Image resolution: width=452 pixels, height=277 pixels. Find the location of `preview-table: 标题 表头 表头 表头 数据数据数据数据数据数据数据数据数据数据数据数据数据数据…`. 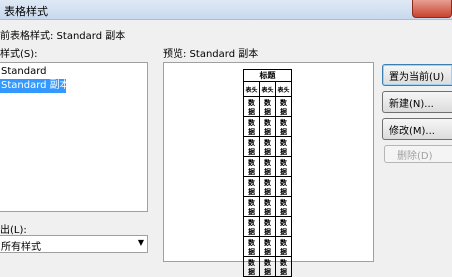

preview-table: 标题 表头 表头 表头 数据数据数据数据数据数据数据数据数据数据数据数据数据数据… is located at coordinates (267, 173).